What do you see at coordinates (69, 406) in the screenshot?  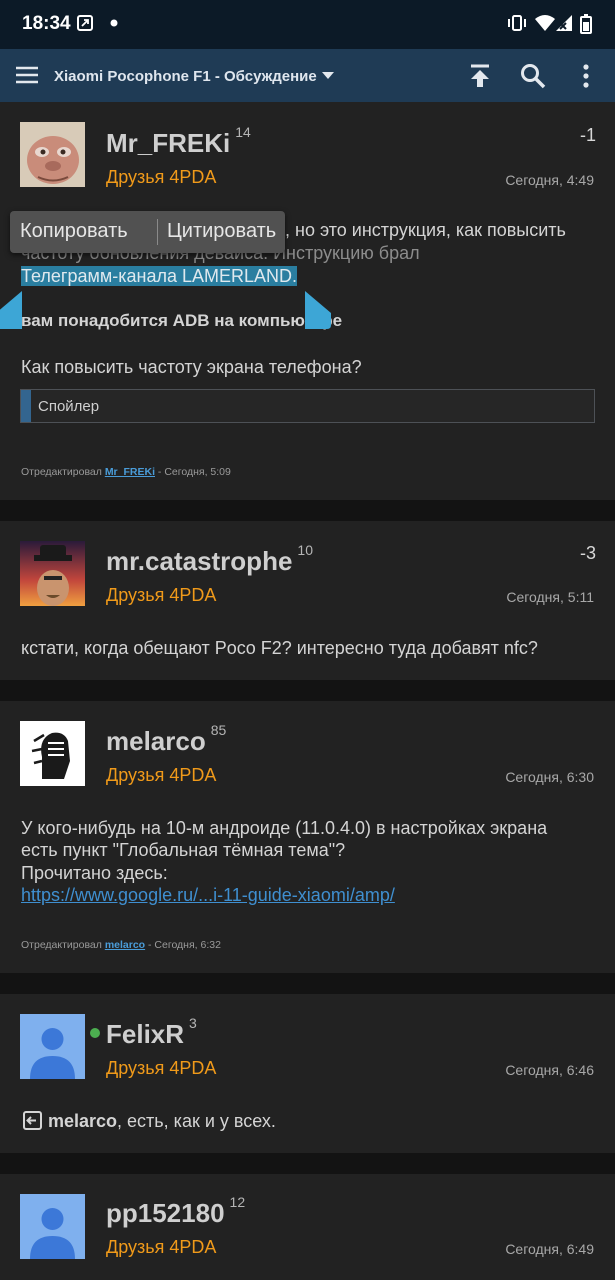 I see `spoiler-label: Спойлер` at bounding box center [69, 406].